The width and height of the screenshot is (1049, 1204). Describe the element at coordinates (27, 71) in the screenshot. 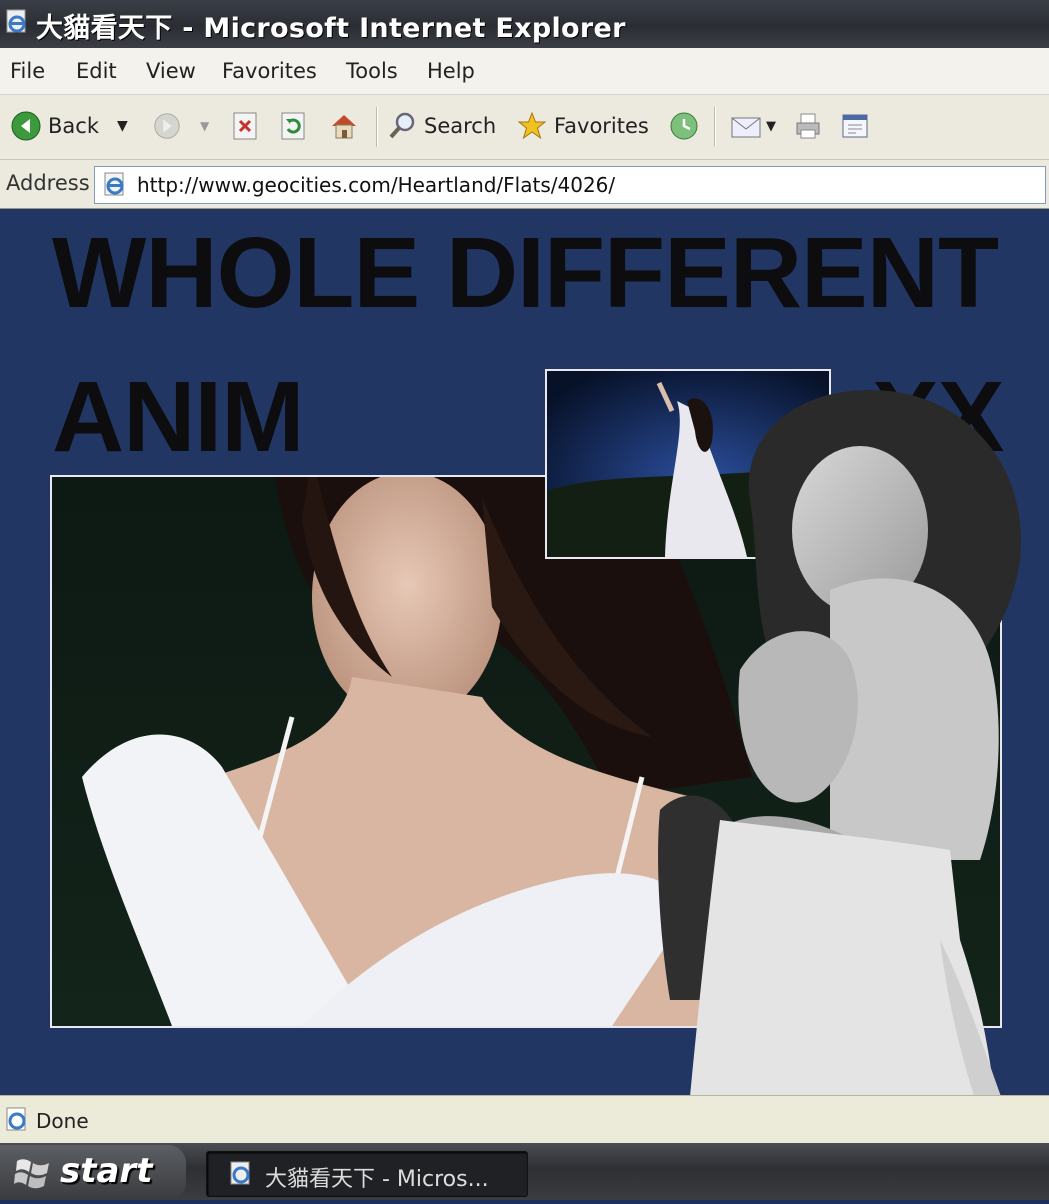

I see `menu-file: File` at that location.